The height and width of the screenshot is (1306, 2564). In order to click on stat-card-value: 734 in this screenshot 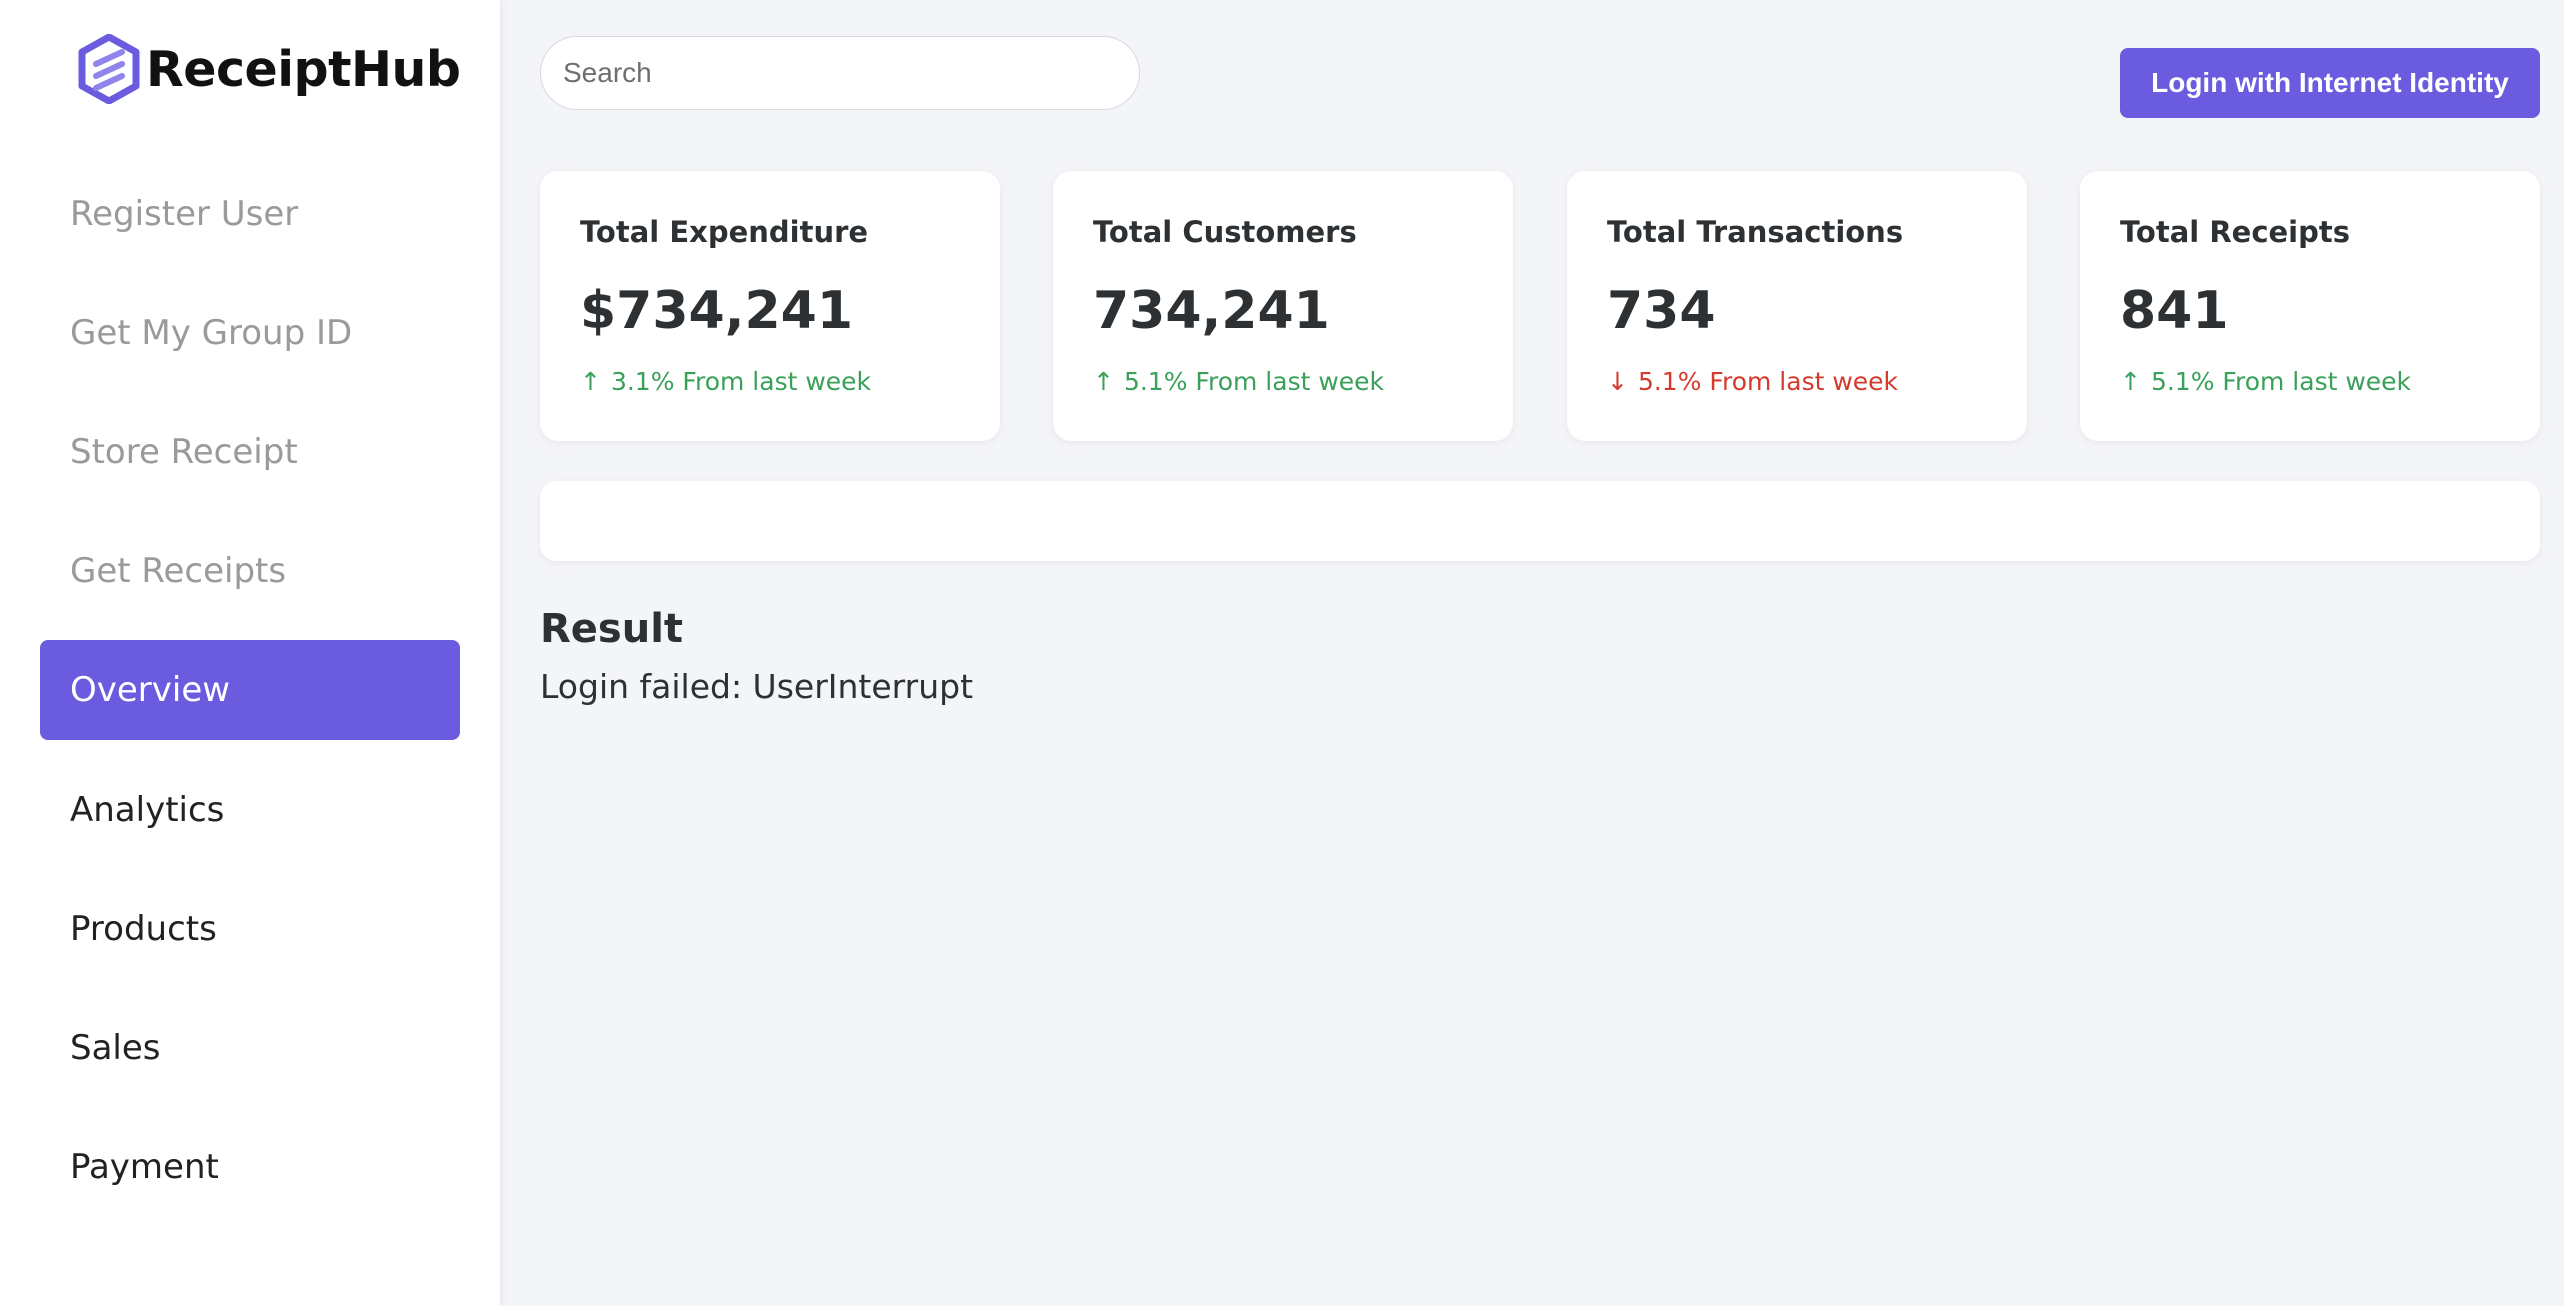, I will do `click(1661, 311)`.